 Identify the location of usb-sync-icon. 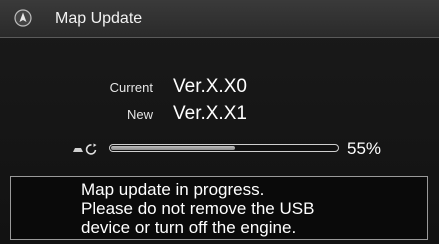
(86, 149).